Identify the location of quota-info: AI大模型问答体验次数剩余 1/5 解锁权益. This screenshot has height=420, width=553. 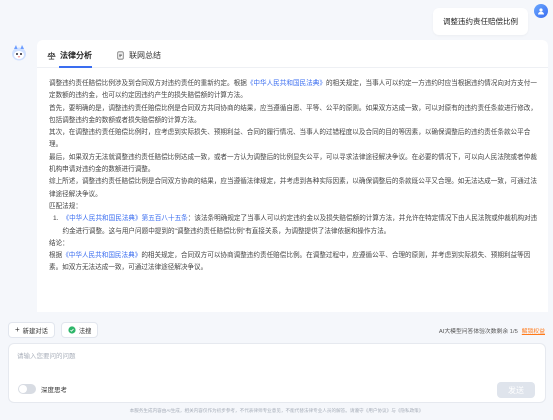
(492, 330).